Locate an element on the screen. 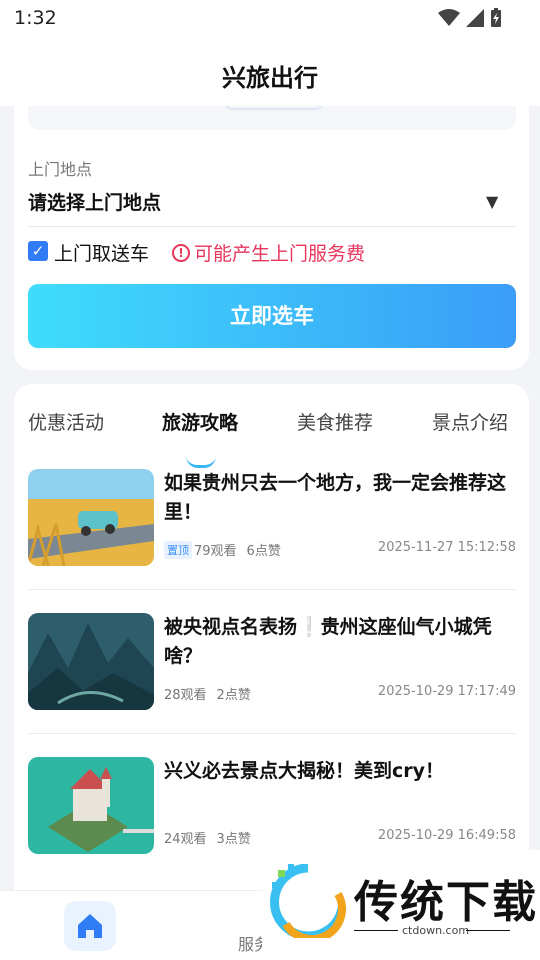  article-title: 被央视点名表扬❕贵州这座仙气小城凭啥？ is located at coordinates (328, 641).